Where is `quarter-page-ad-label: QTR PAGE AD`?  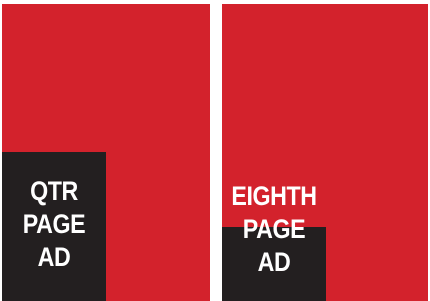 quarter-page-ad-label: QTR PAGE AD is located at coordinates (53, 224).